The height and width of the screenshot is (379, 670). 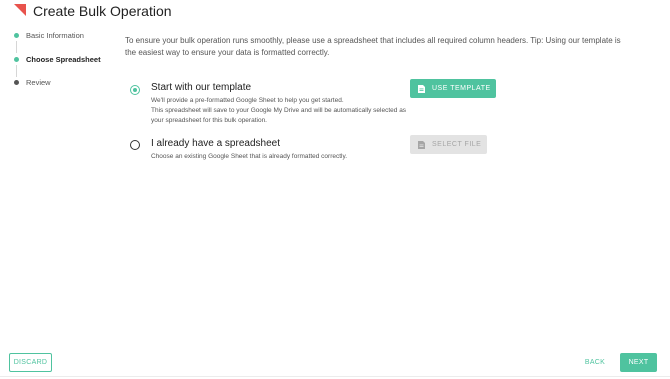 What do you see at coordinates (20, 10) in the screenshot?
I see `red-triangle-logo-icon` at bounding box center [20, 10].